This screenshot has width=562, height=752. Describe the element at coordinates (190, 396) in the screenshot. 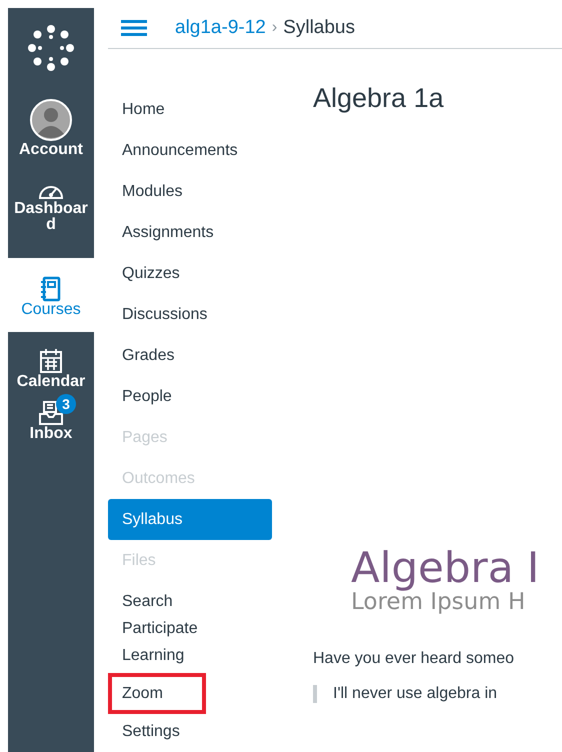

I see `course-nav-link: People` at that location.